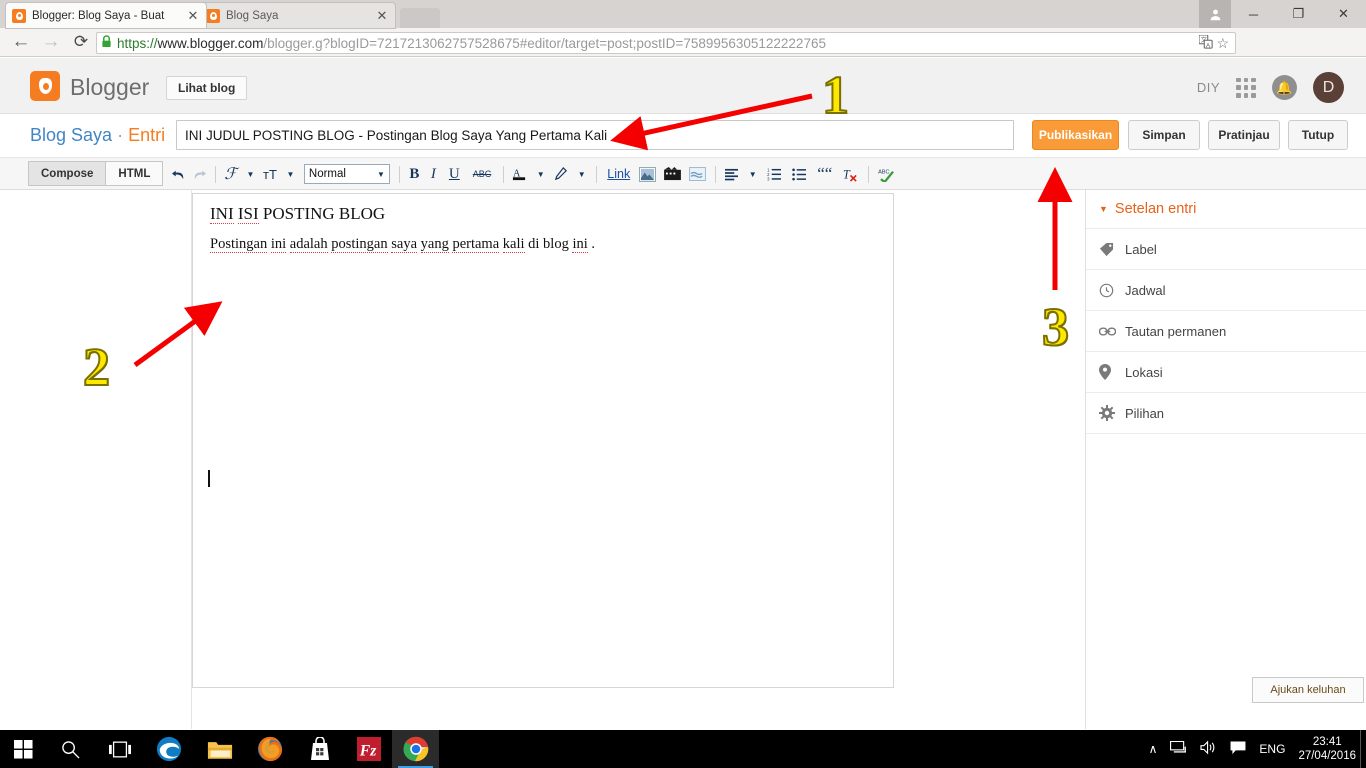 The height and width of the screenshot is (768, 1366). I want to click on feedback-button: Ajukan keluhan, so click(1308, 690).